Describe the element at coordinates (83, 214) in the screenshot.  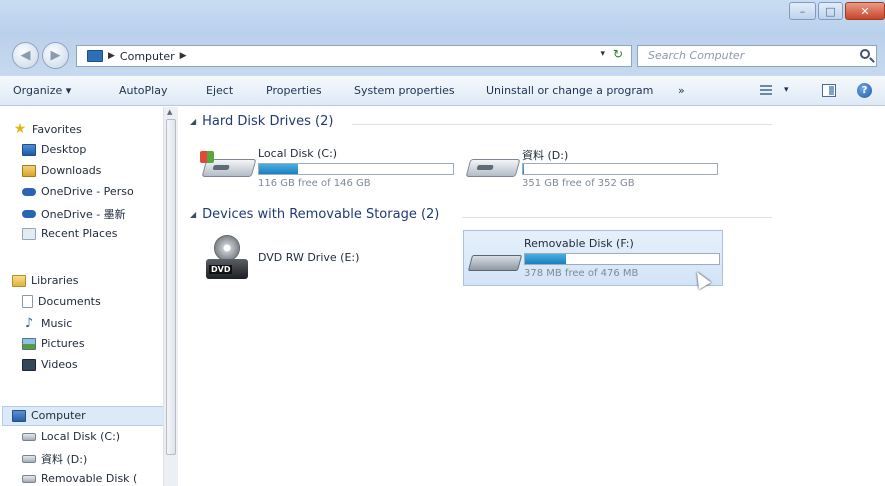
I see `nav-label: OneDrive - 墨新` at that location.